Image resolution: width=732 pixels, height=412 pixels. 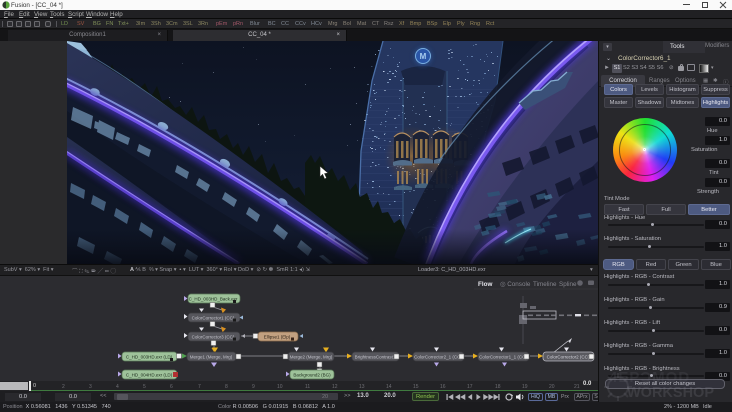 What do you see at coordinates (312, 375) in the screenshot?
I see `svg-text: Background2 (BG)` at bounding box center [312, 375].